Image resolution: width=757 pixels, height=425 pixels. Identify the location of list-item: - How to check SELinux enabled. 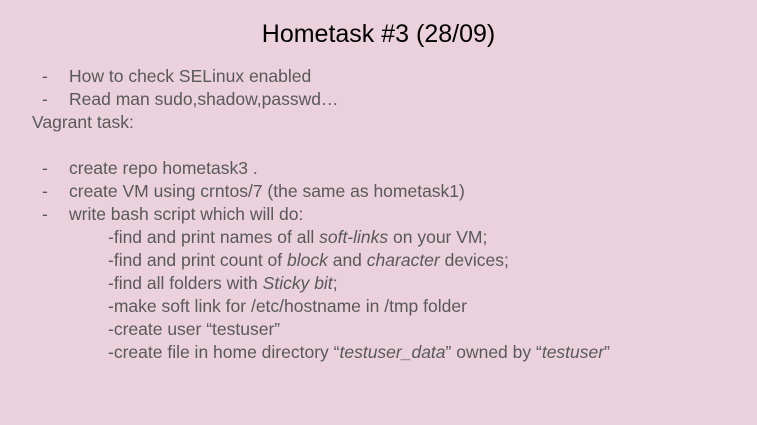
(382, 76).